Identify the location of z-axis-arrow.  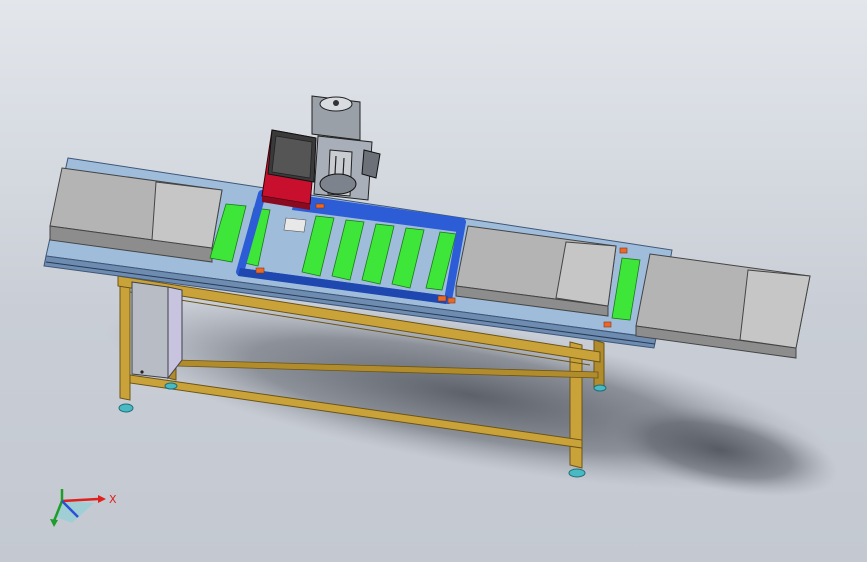
(54, 523).